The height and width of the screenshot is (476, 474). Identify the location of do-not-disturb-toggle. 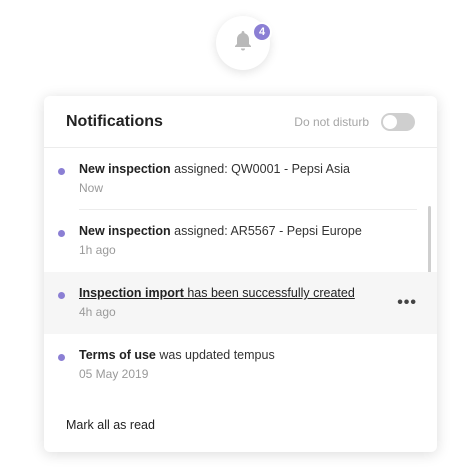
(398, 121).